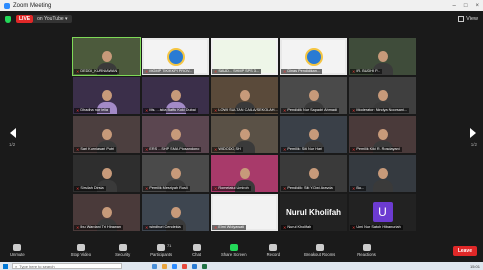  I want to click on excel-icon, so click(204, 266).